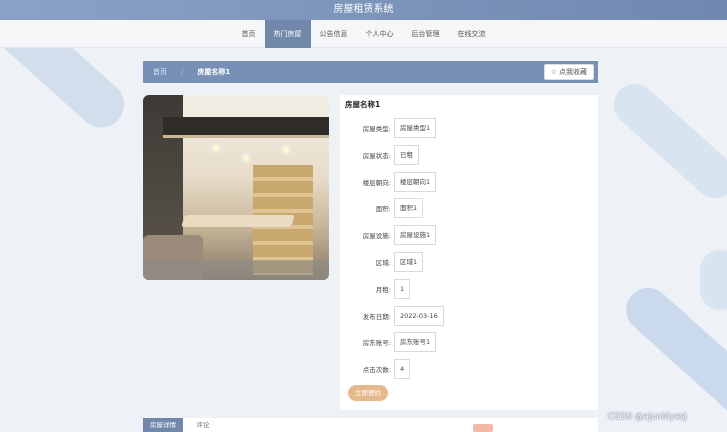 This screenshot has width=727, height=432. What do you see at coordinates (376, 236) in the screenshot?
I see `field-label: 房屋设施:` at bounding box center [376, 236].